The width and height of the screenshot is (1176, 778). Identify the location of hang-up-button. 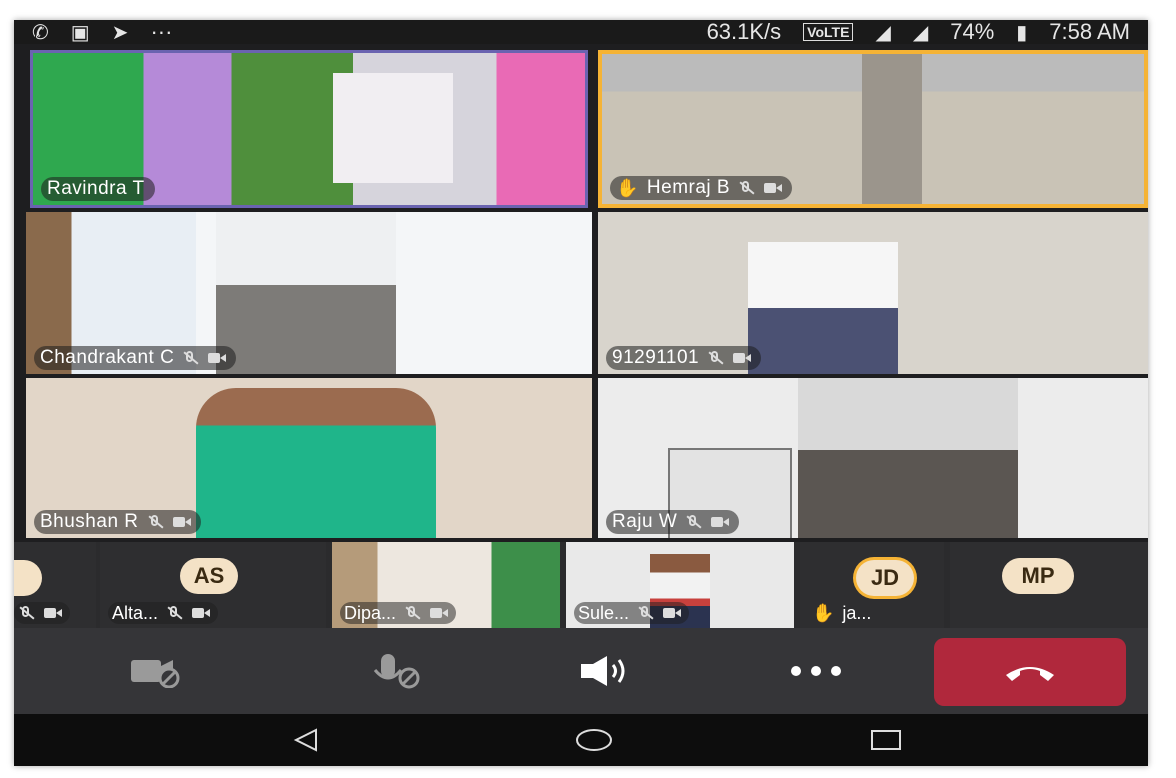
(1030, 672).